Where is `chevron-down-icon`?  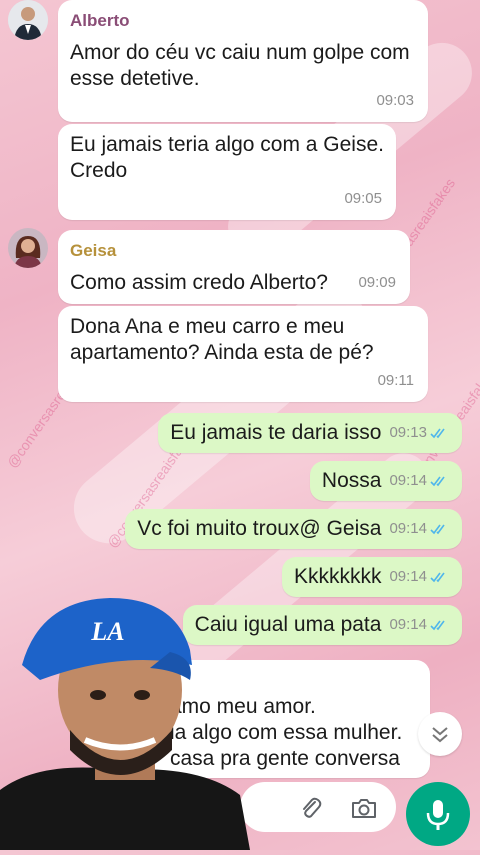 chevron-down-icon is located at coordinates (440, 735).